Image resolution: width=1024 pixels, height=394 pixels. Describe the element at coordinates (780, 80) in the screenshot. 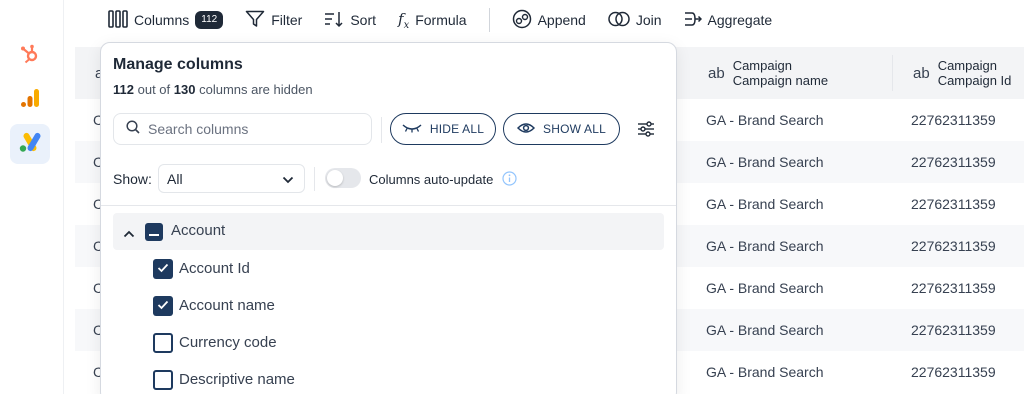

I see `column-header-name: Campaign name` at that location.